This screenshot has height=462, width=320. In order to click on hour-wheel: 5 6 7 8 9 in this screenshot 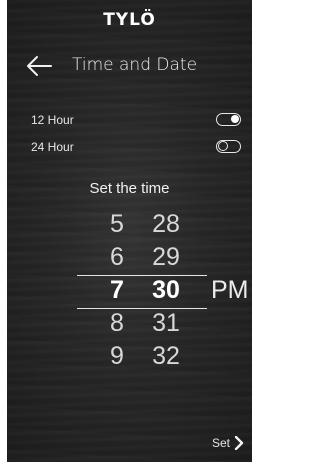, I will do `click(117, 290)`.